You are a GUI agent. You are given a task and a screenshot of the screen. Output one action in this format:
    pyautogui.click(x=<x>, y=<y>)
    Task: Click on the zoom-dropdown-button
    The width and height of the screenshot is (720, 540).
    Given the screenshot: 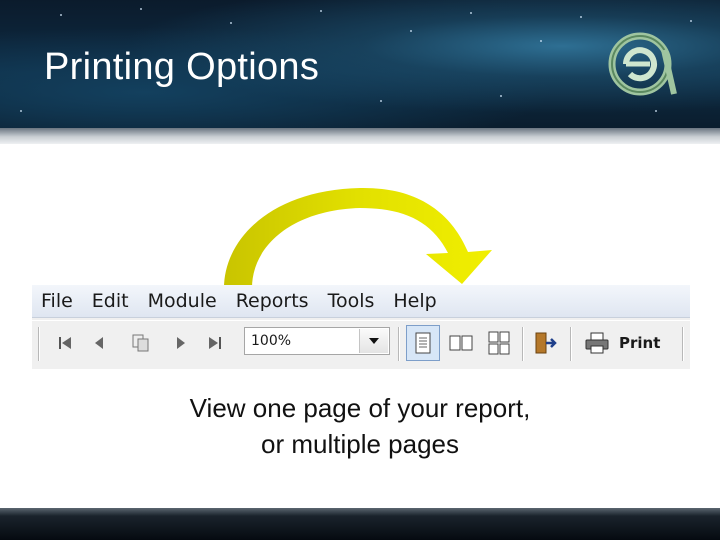 What is the action you would take?
    pyautogui.click(x=373, y=341)
    